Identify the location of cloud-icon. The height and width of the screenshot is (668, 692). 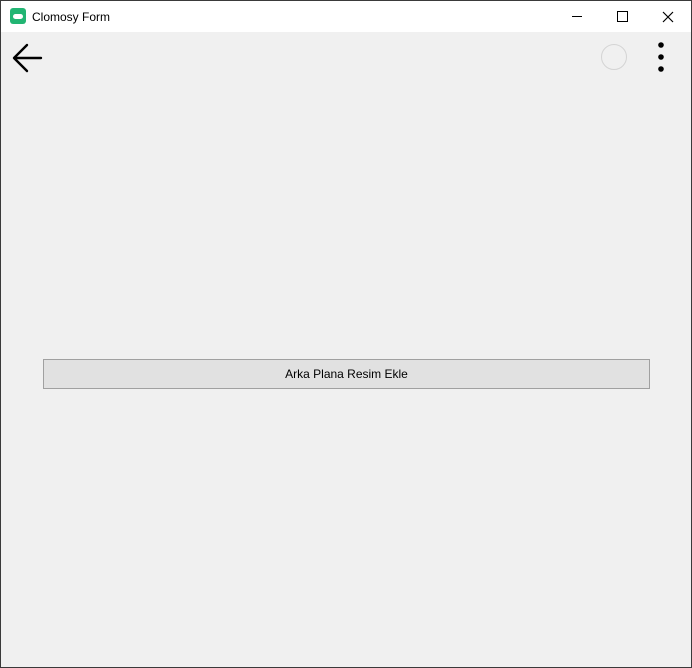
(18, 16).